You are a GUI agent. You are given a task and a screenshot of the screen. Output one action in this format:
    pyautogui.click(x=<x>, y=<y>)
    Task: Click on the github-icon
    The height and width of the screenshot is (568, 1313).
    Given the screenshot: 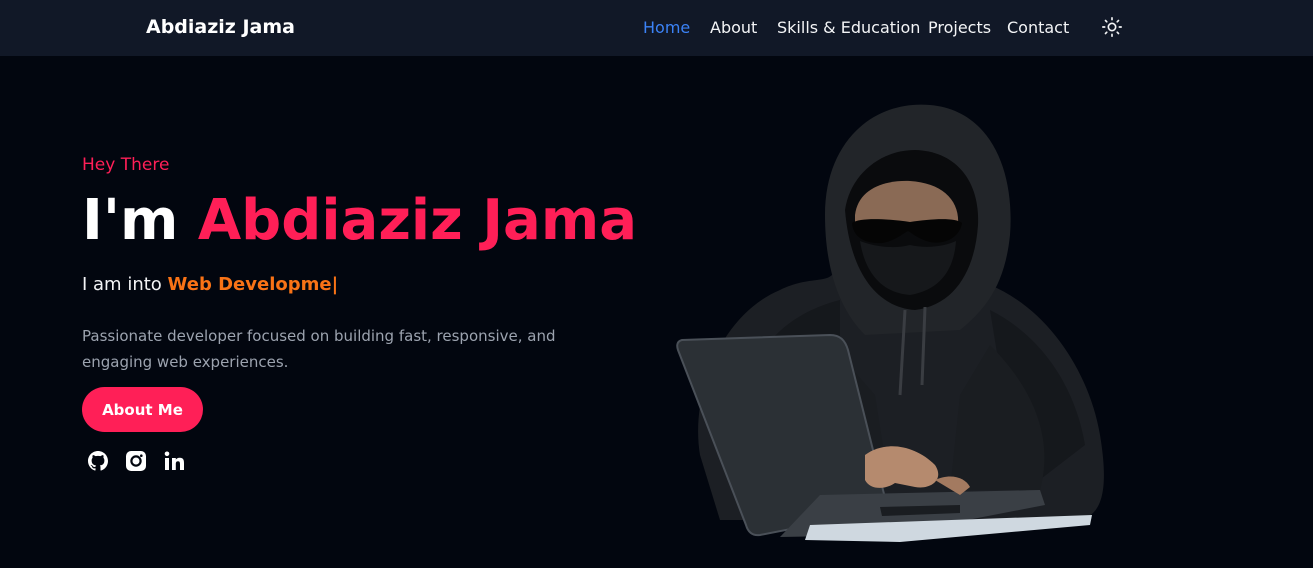 What is the action you would take?
    pyautogui.click(x=98, y=461)
    